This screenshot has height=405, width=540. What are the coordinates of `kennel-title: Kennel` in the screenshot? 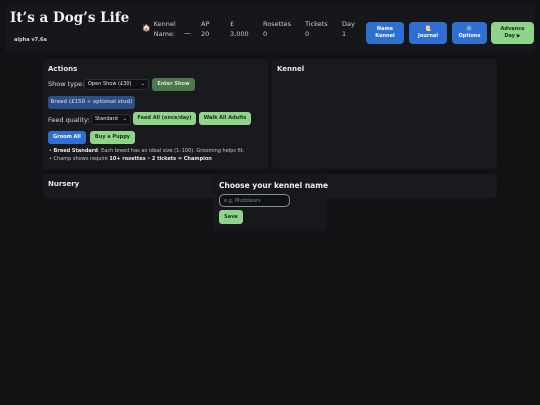 It's located at (291, 69).